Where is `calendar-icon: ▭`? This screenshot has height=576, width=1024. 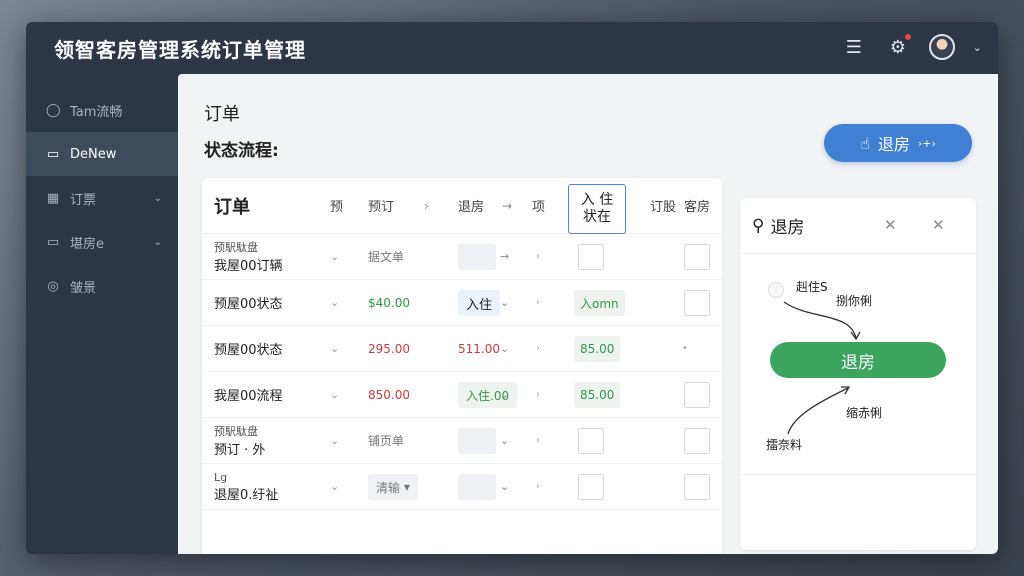
calendar-icon: ▭ is located at coordinates (53, 154).